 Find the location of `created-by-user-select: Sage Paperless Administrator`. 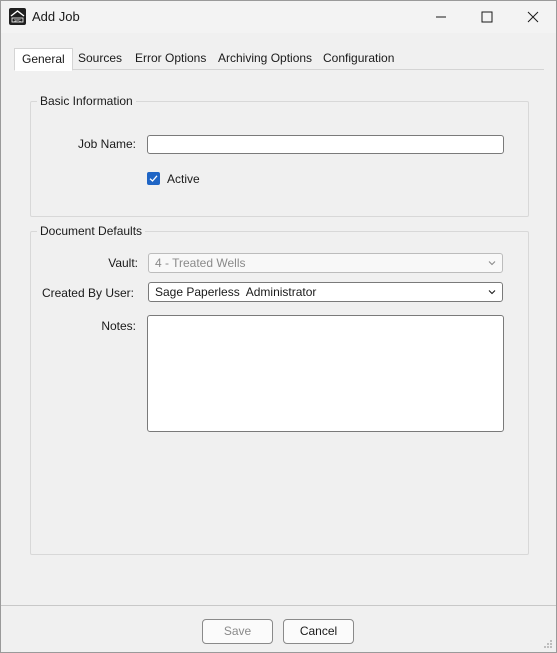

created-by-user-select: Sage Paperless Administrator is located at coordinates (325, 292).